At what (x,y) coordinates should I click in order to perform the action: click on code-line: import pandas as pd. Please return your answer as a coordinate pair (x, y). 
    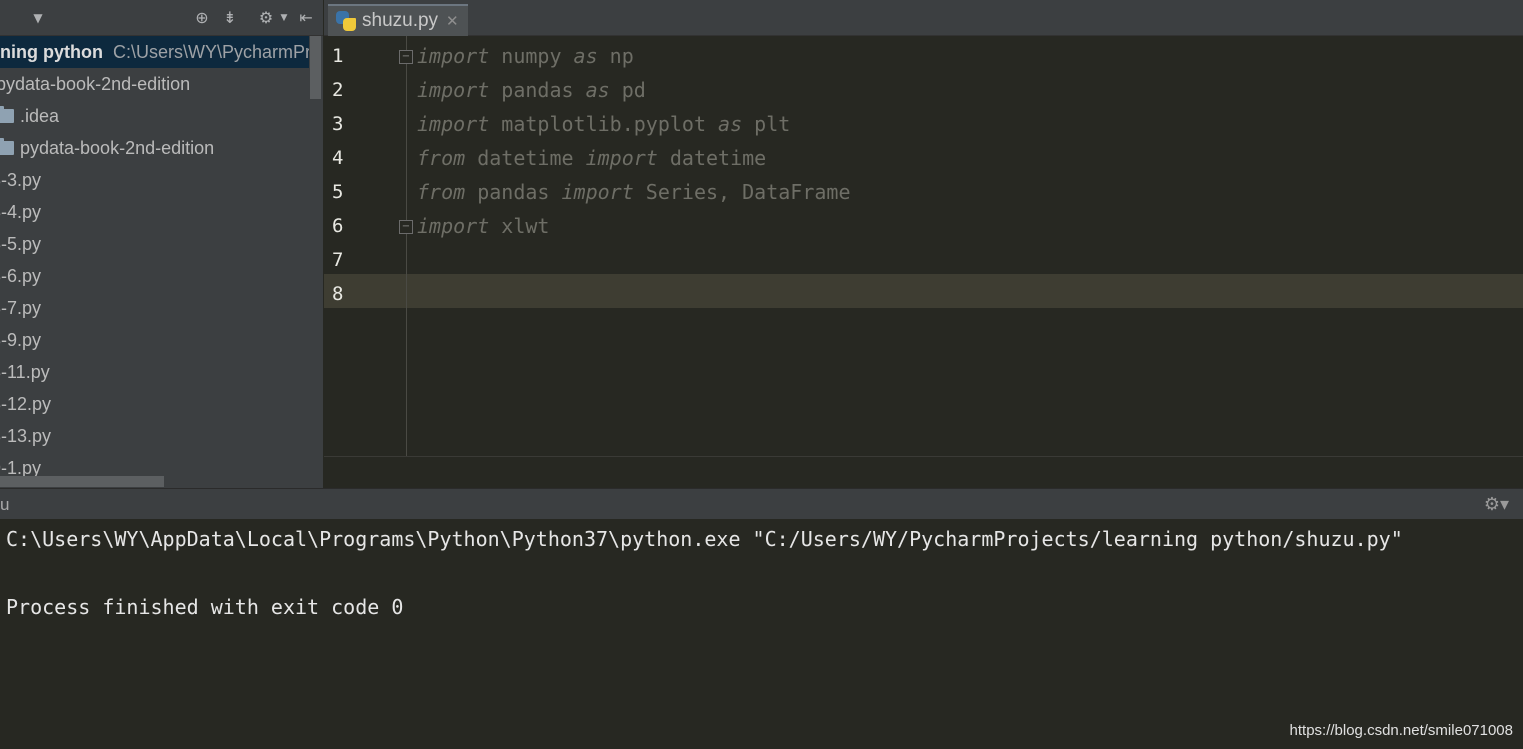
    Looking at the image, I should click on (531, 90).